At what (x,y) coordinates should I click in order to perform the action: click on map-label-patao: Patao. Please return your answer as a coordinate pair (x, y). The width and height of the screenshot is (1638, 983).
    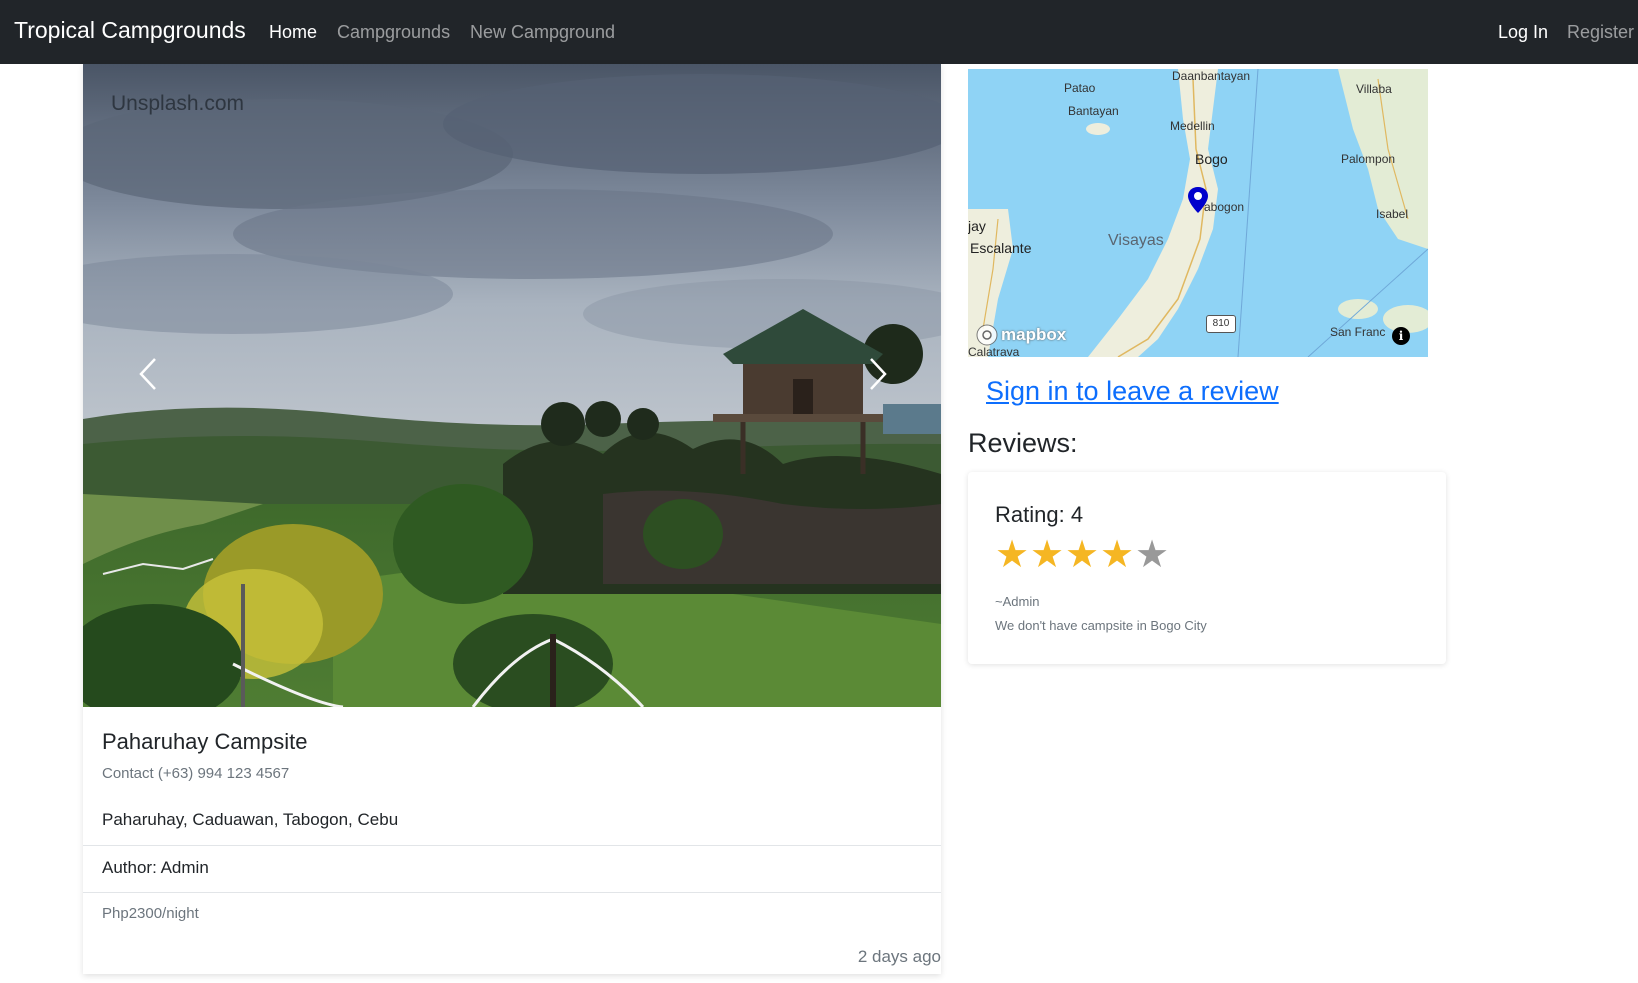
    Looking at the image, I should click on (1080, 88).